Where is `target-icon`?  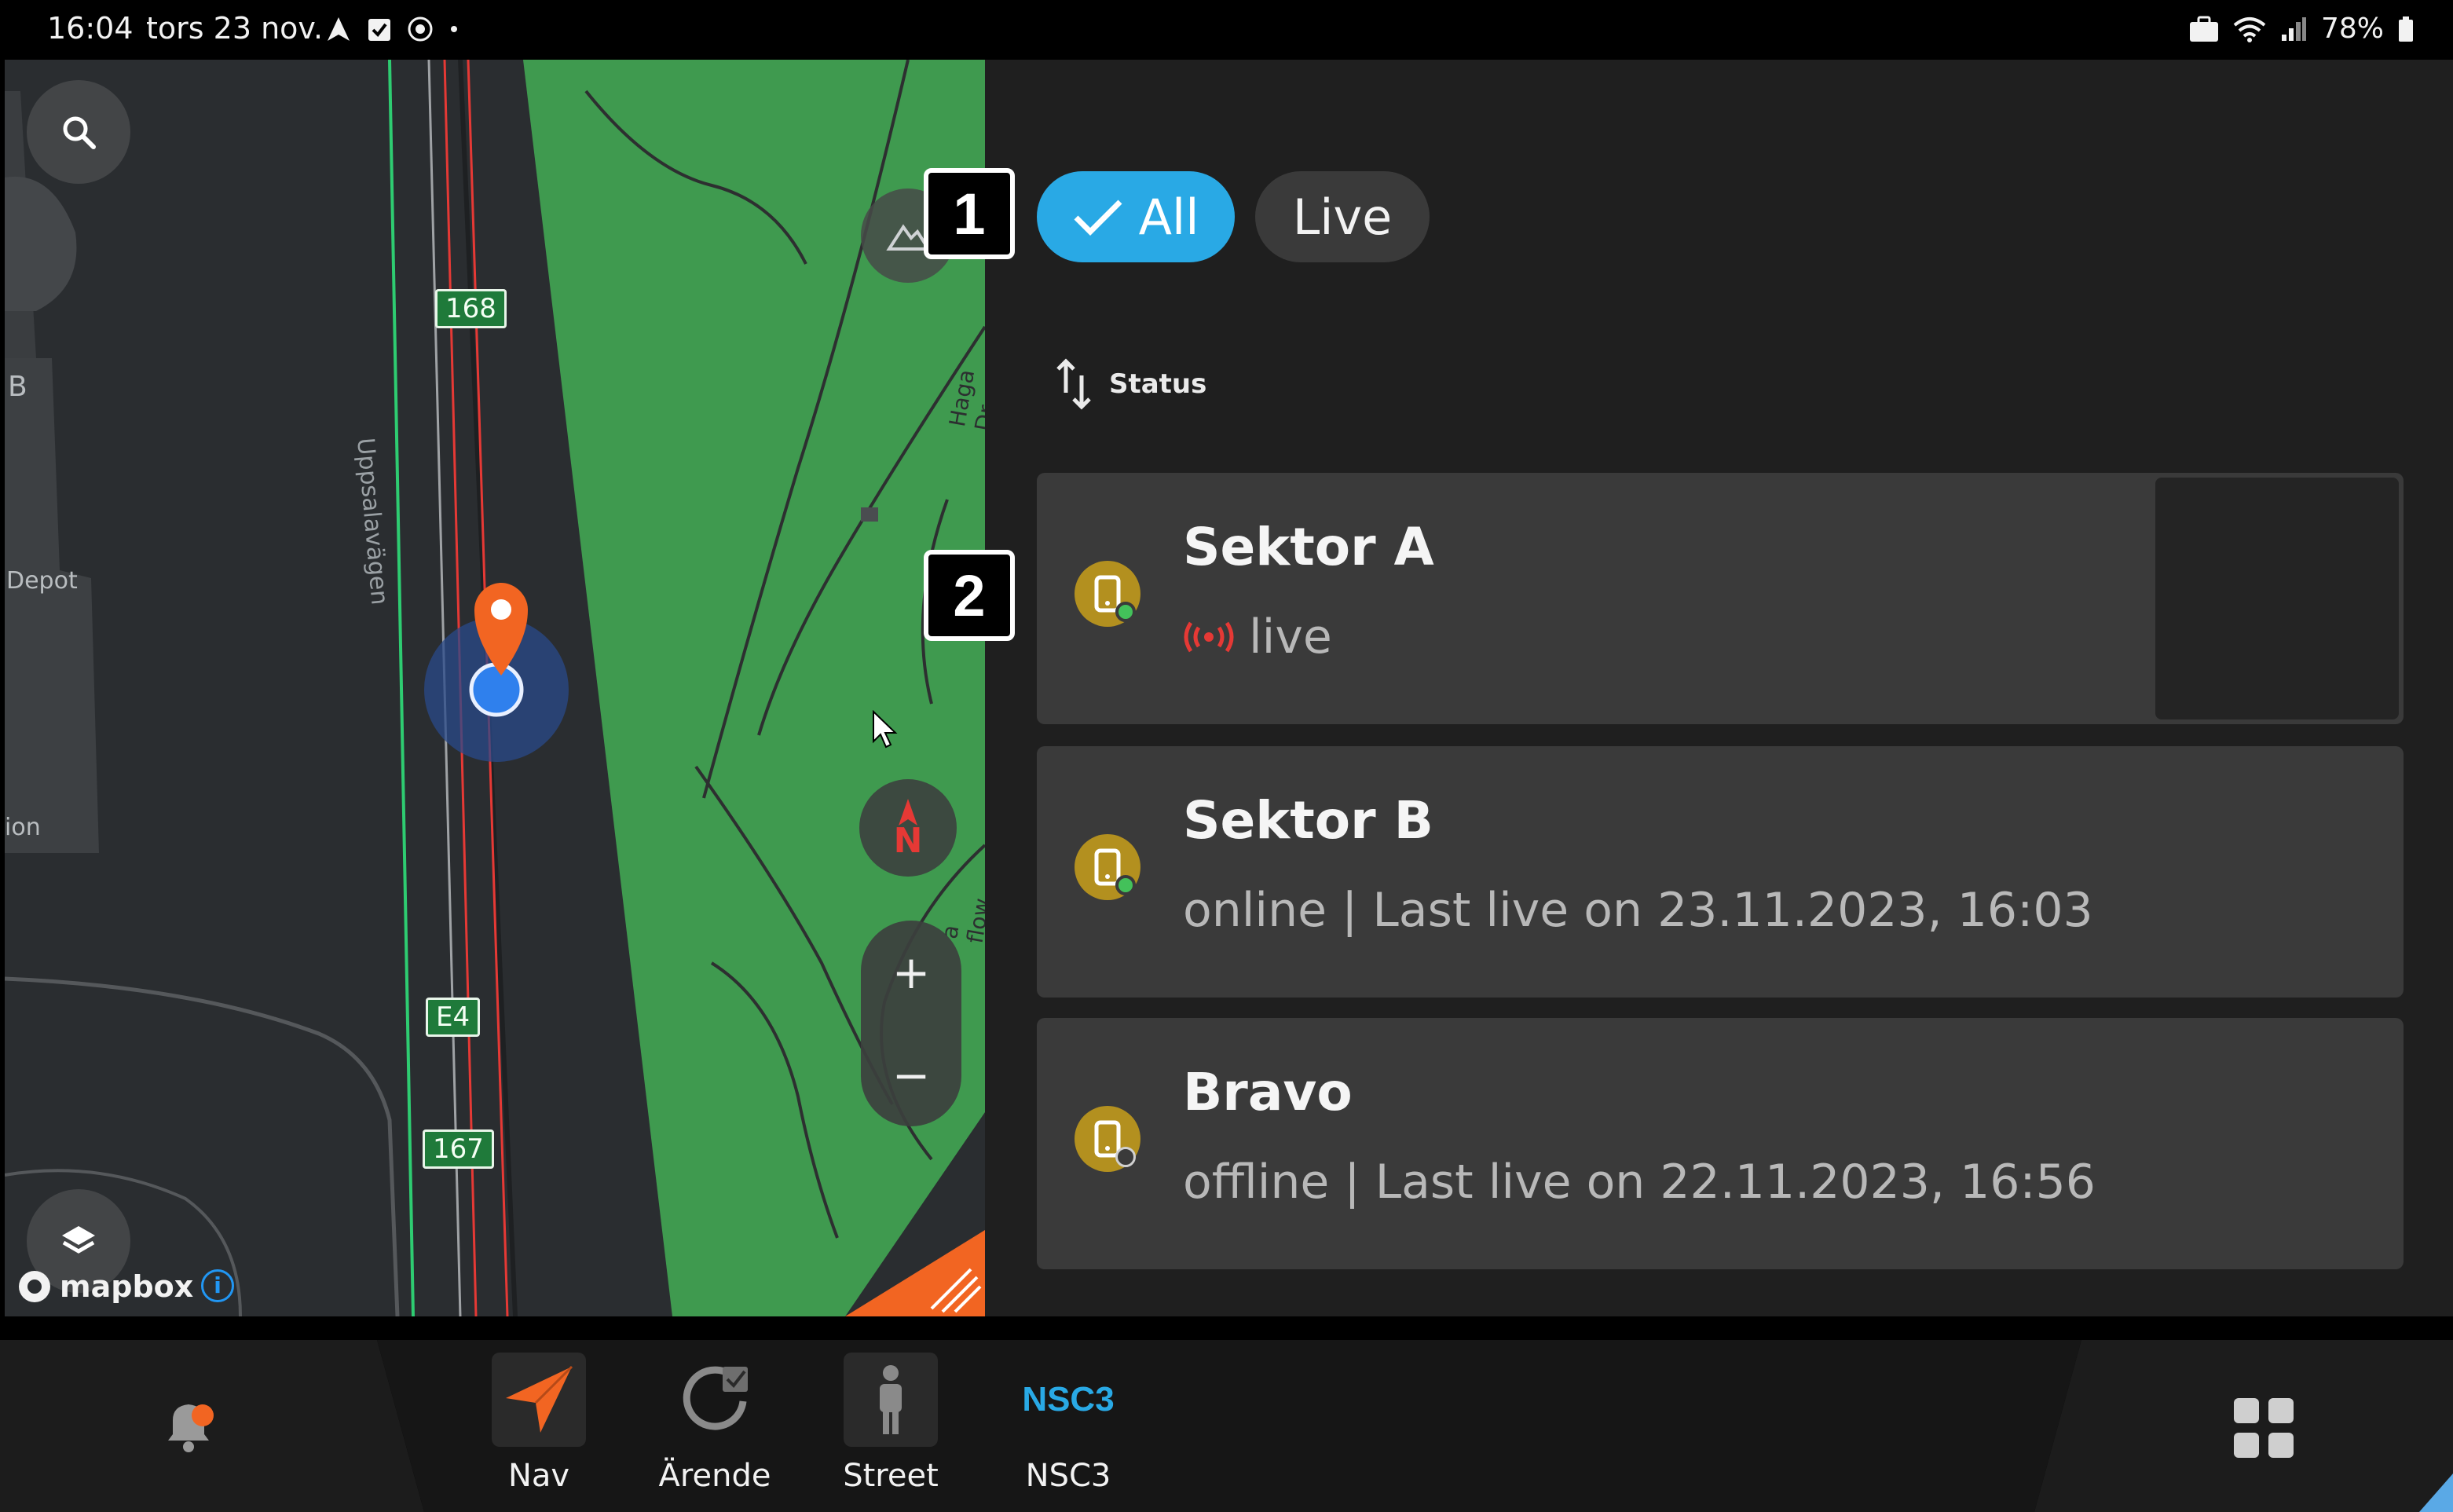
target-icon is located at coordinates (420, 29).